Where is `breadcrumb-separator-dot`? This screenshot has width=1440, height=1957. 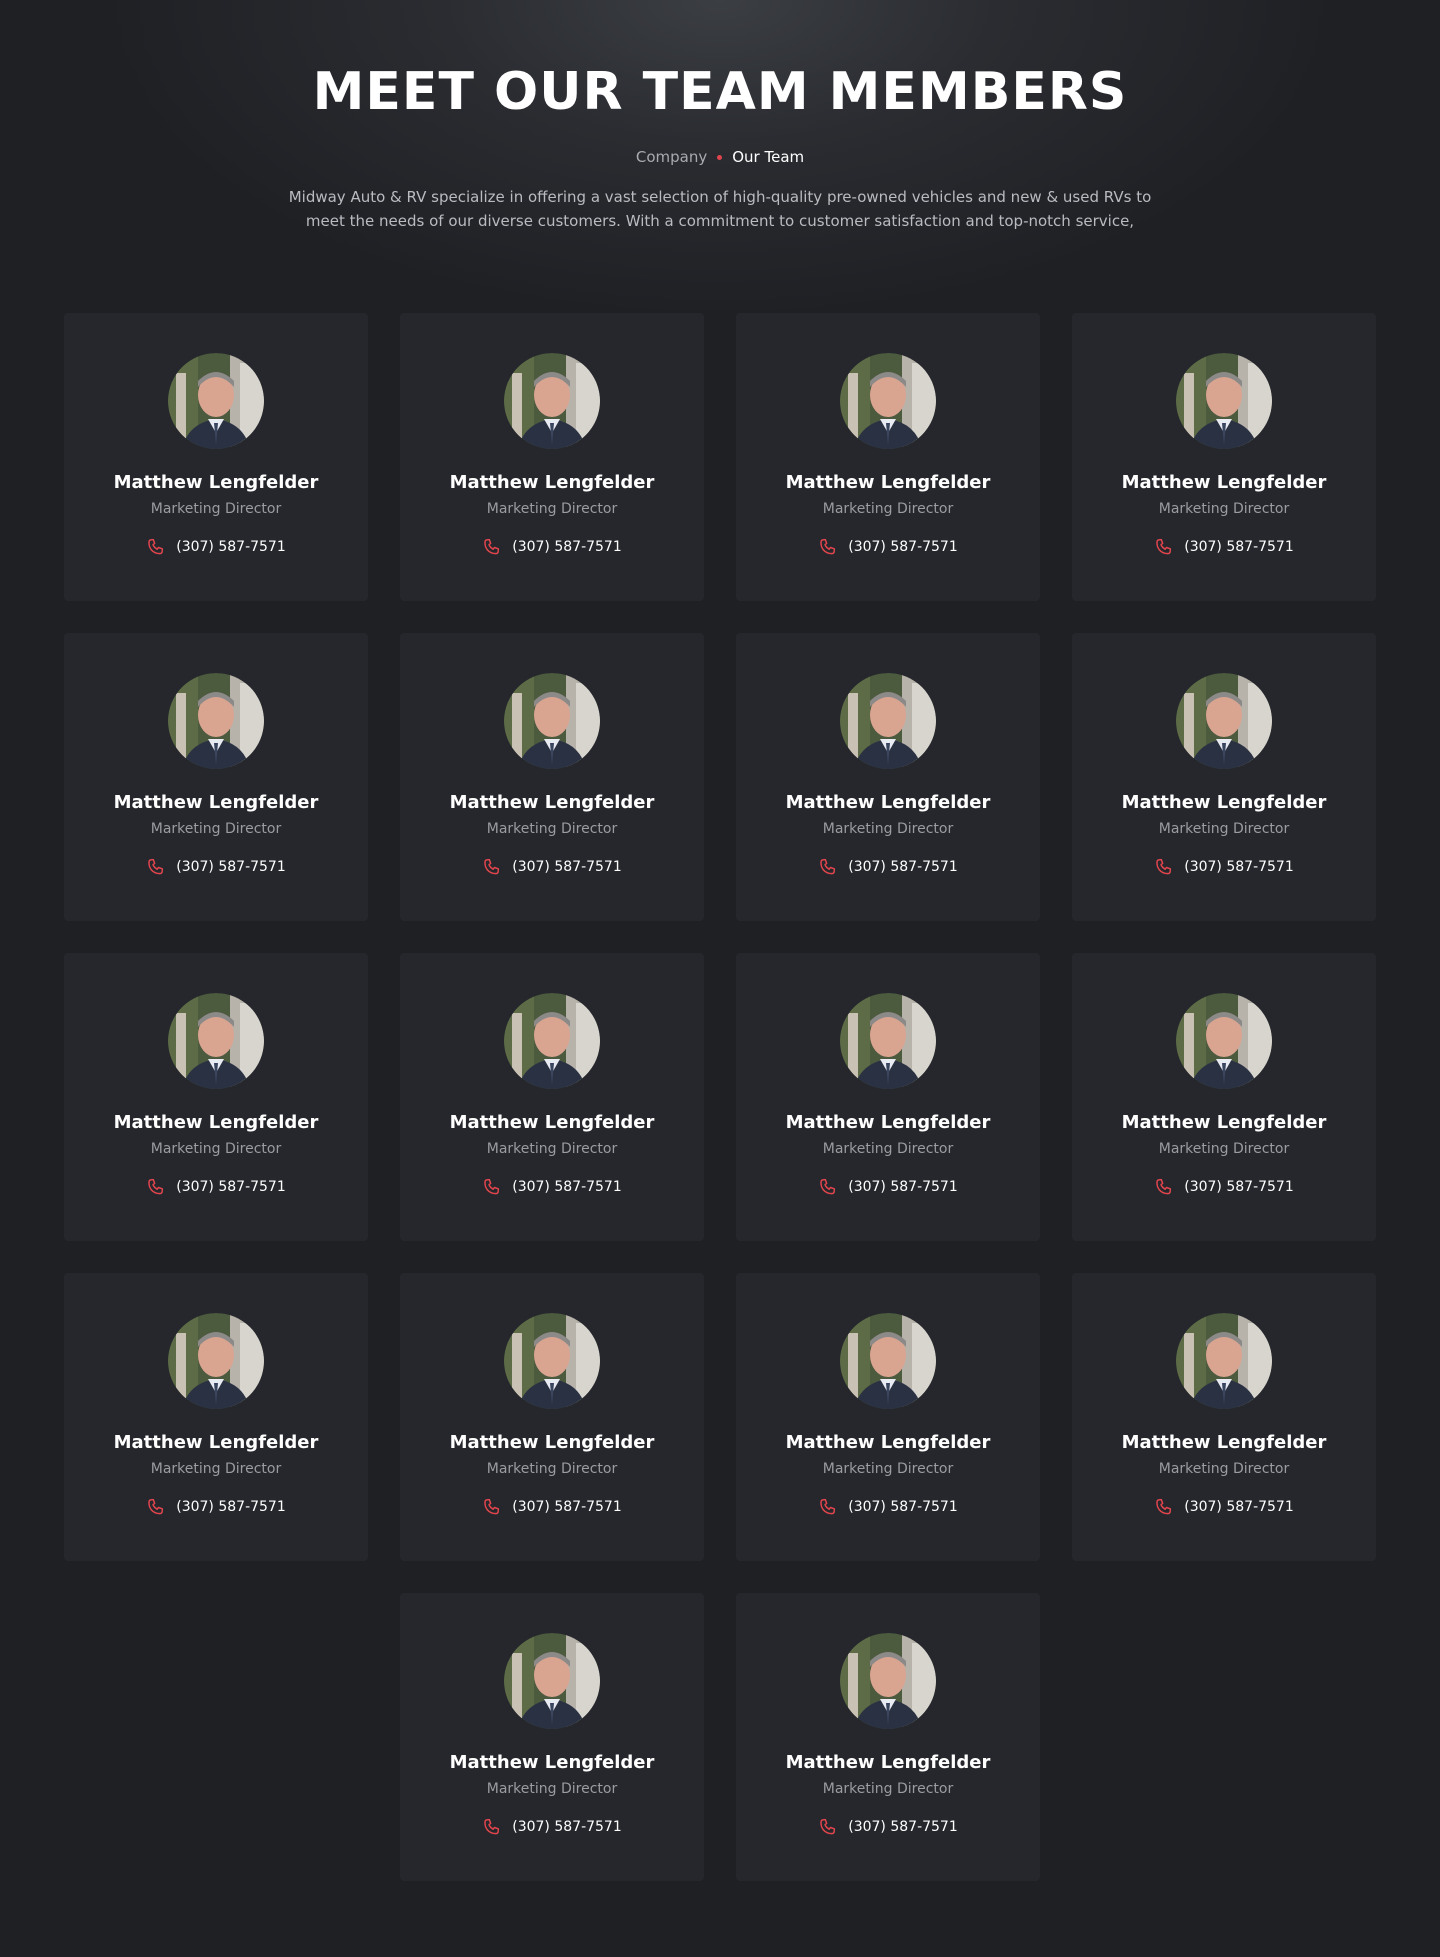 breadcrumb-separator-dot is located at coordinates (720, 157).